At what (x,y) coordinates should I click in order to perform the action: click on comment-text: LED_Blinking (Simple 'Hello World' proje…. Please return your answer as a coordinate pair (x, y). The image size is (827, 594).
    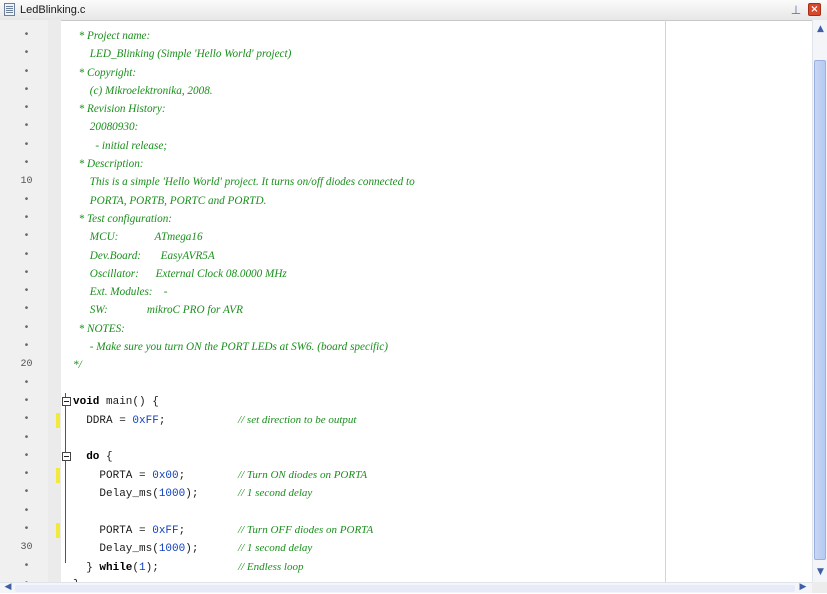
    Looking at the image, I should click on (182, 54).